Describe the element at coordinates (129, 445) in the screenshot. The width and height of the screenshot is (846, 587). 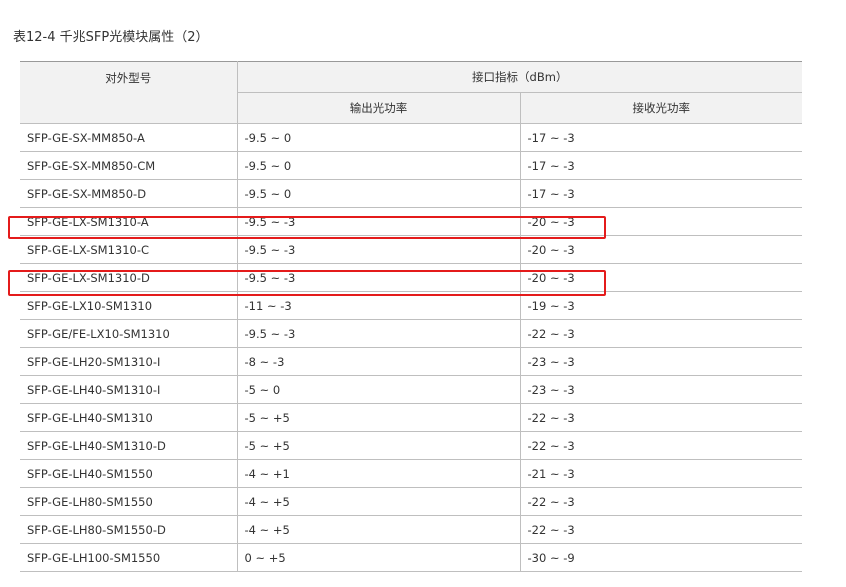
I see `cell-model: SFP-GE-LH40-SM1310-D` at that location.